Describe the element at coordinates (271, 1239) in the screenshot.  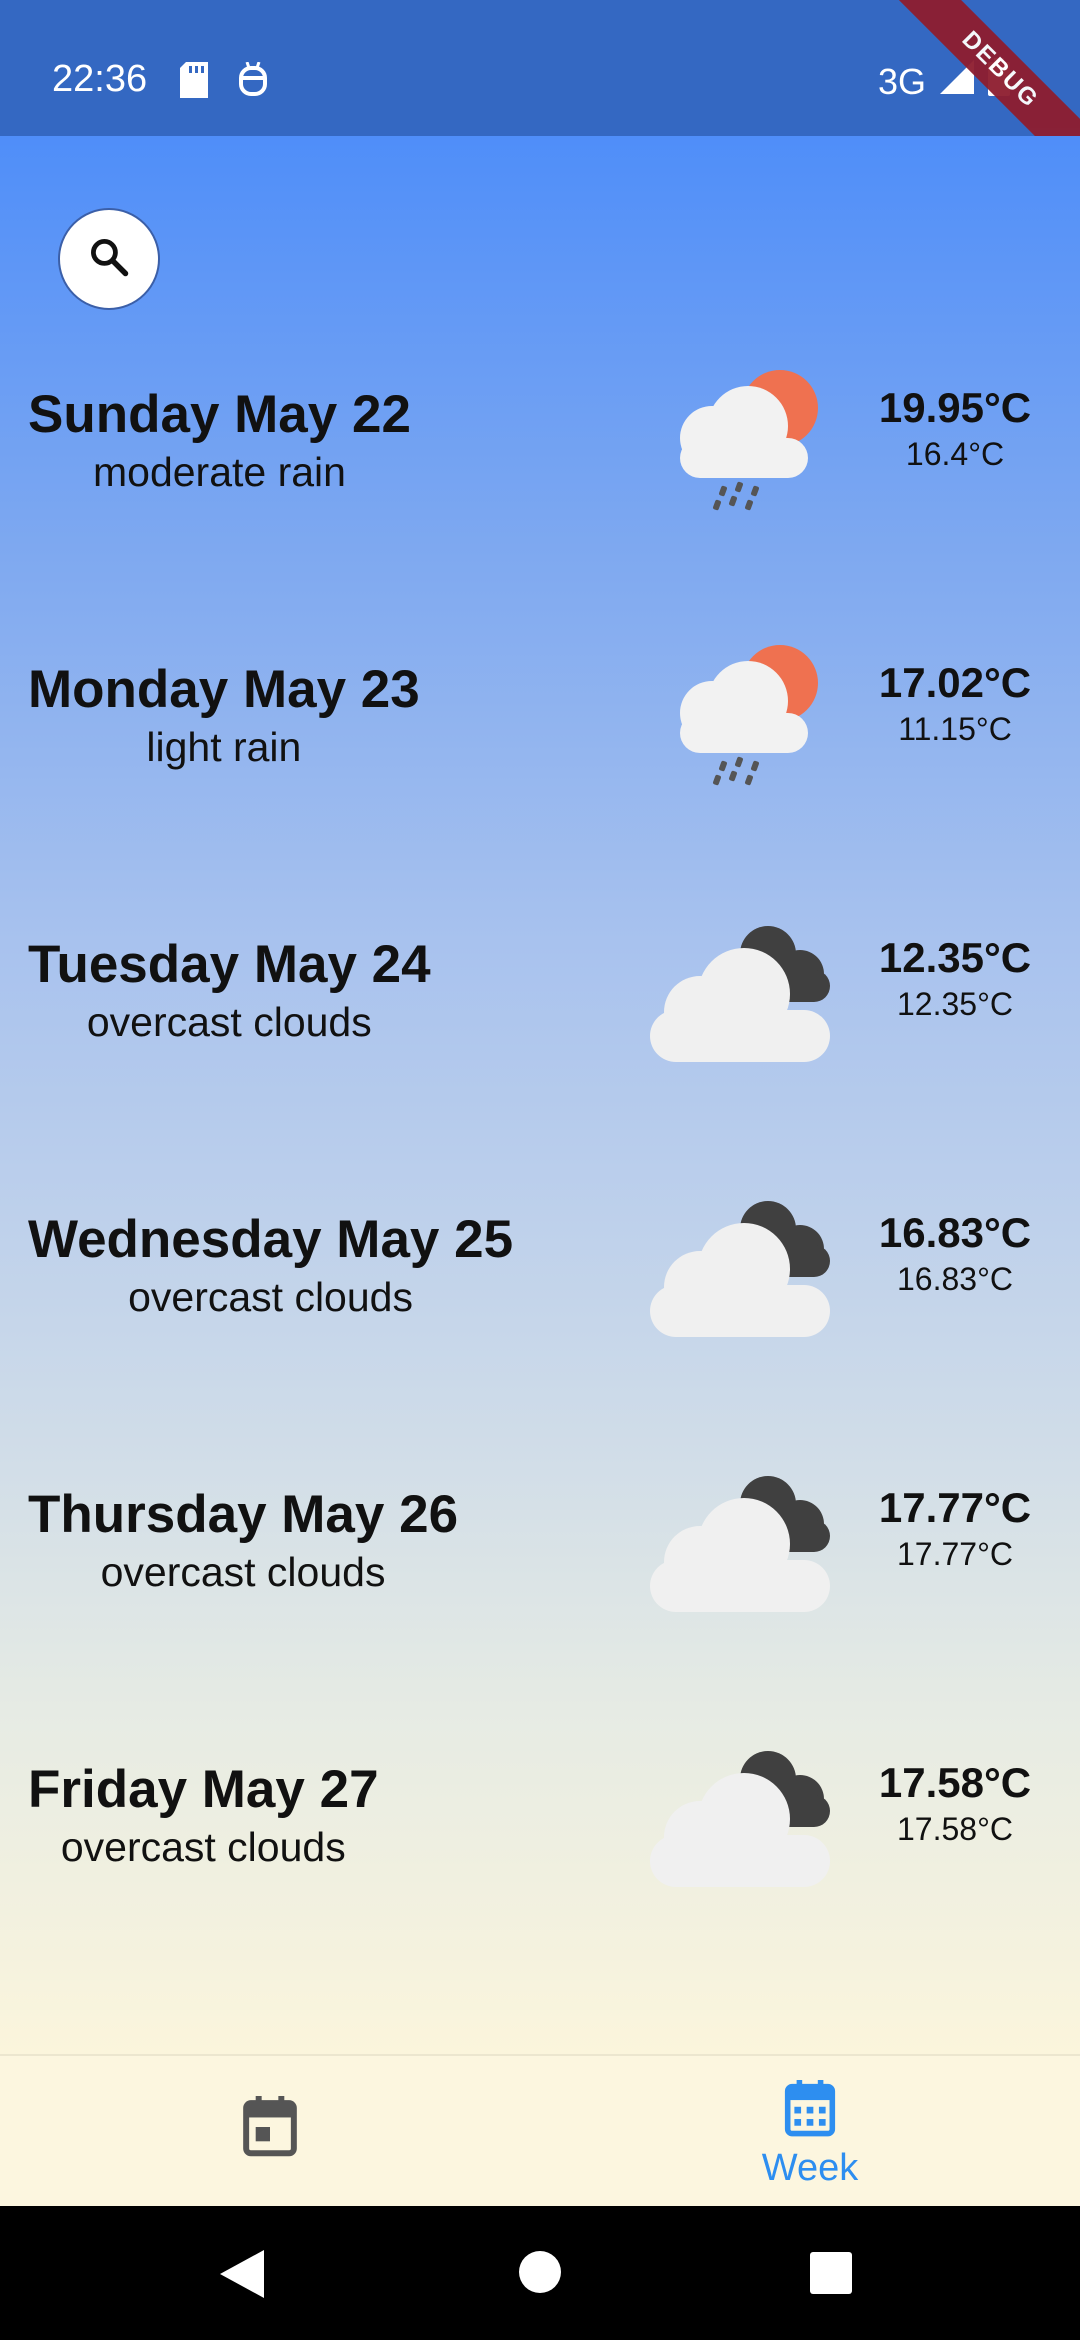
I see `day-title: Wednesday May 25` at that location.